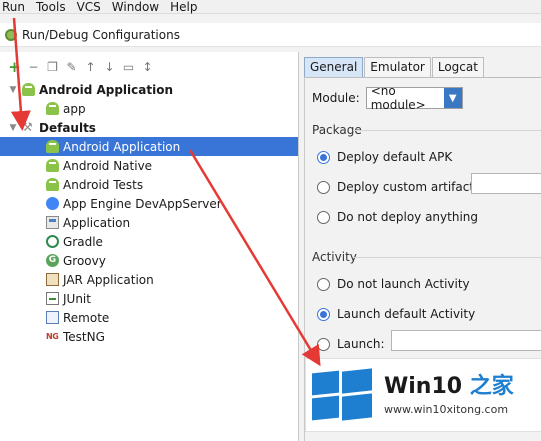  Describe the element at coordinates (406, 314) in the screenshot. I see `radio-label: Launch default Activity` at that location.